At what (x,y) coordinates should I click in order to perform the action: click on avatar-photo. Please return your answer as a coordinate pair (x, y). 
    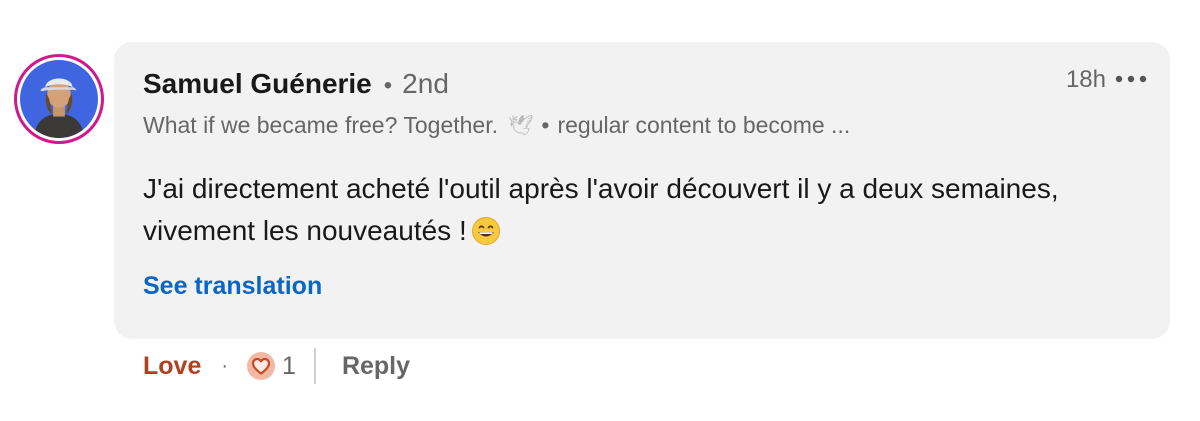
    Looking at the image, I should click on (59, 99).